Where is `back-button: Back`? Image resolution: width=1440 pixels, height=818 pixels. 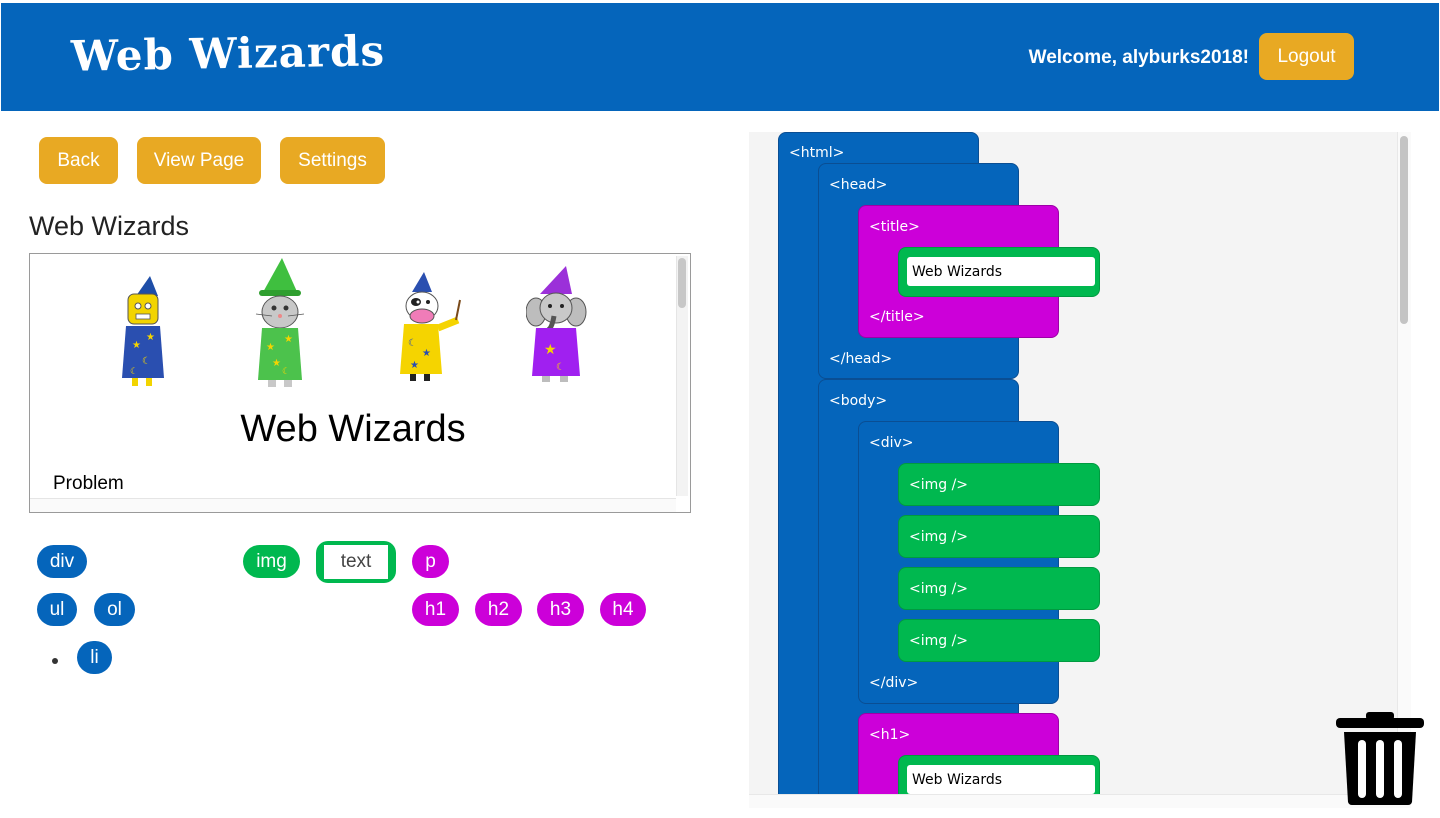
back-button: Back is located at coordinates (78, 160).